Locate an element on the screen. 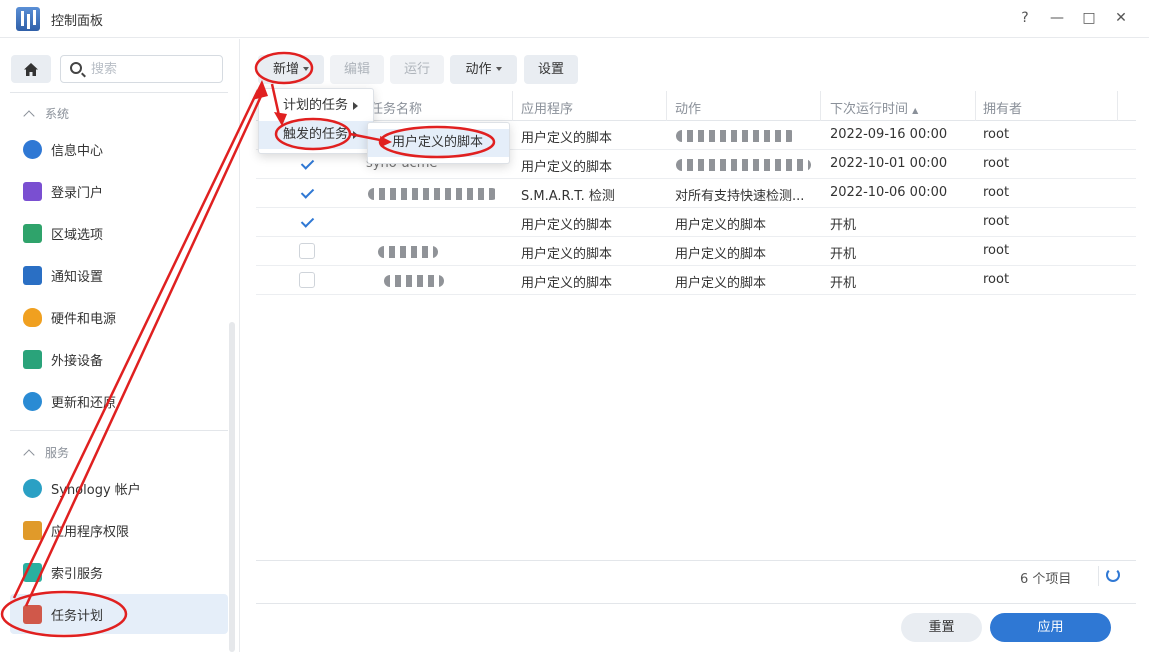 Image resolution: width=1149 pixels, height=652 pixels. search-icon is located at coordinates (76, 68).